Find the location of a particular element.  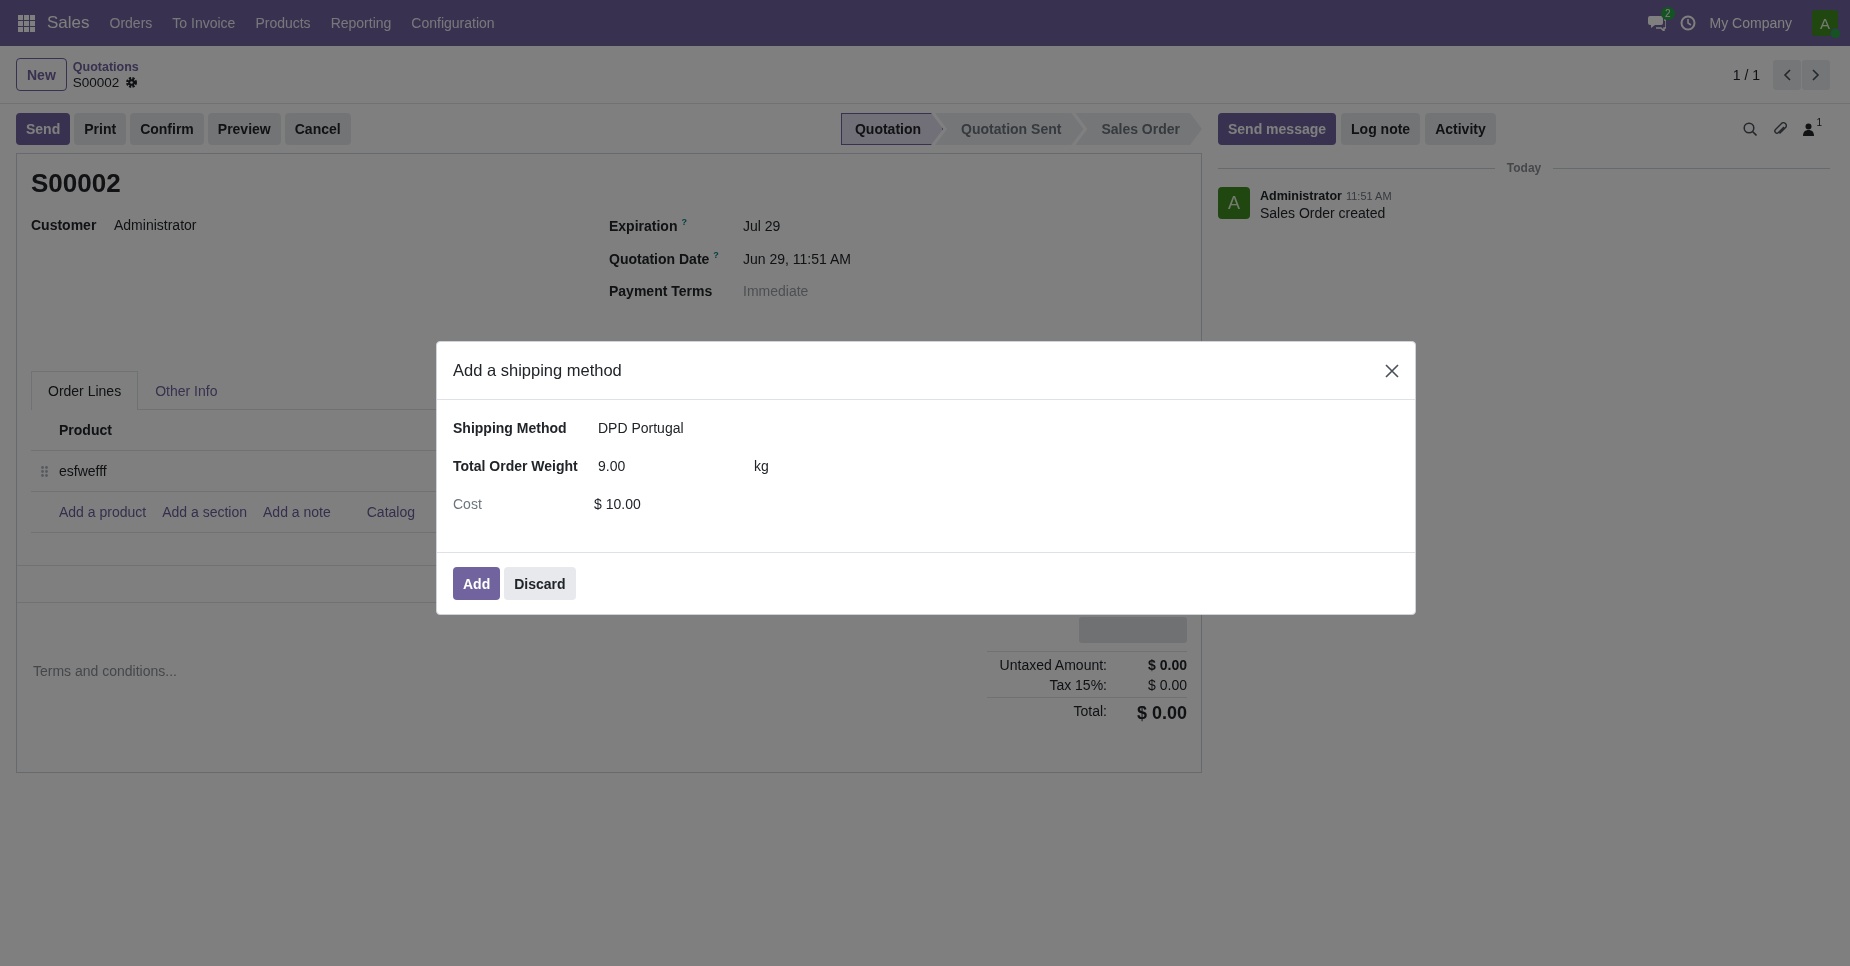

menu-item: Reporting is located at coordinates (361, 23).